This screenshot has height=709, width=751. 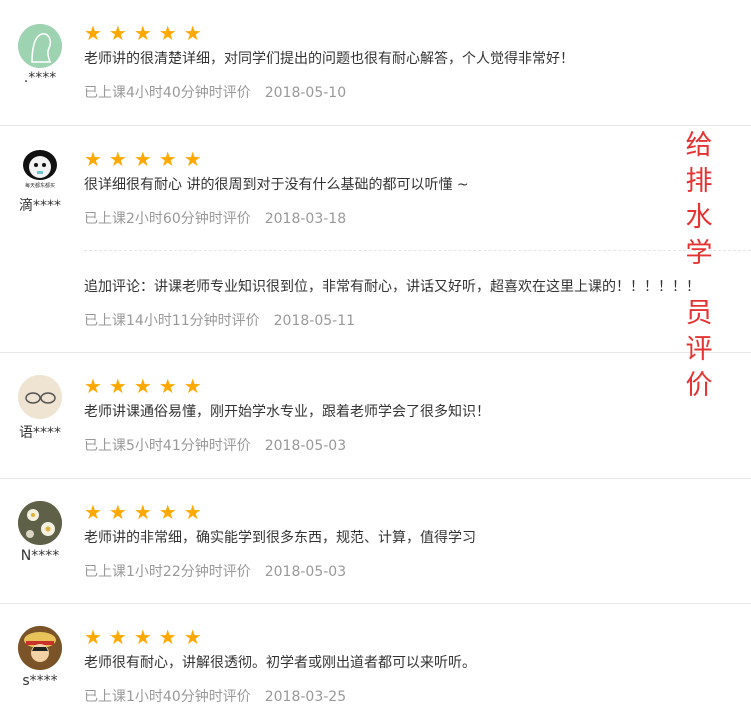 I want to click on username: 滴****, so click(x=40, y=206).